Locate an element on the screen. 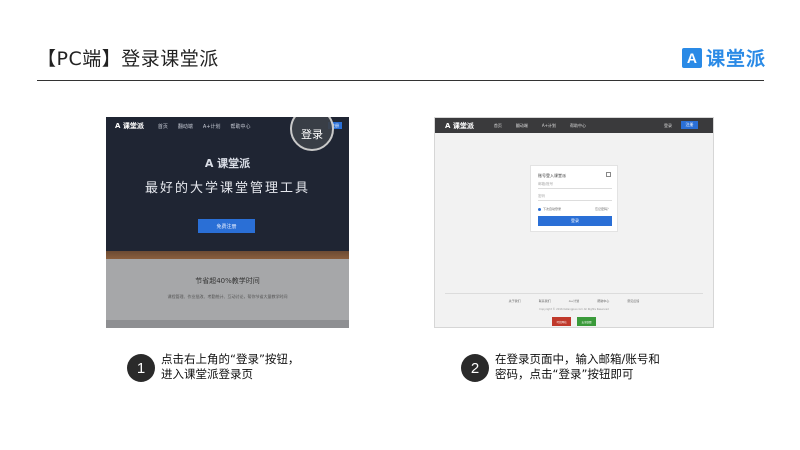 The image size is (800, 450). forgot-password-link: 忘记密码？ is located at coordinates (602, 209).